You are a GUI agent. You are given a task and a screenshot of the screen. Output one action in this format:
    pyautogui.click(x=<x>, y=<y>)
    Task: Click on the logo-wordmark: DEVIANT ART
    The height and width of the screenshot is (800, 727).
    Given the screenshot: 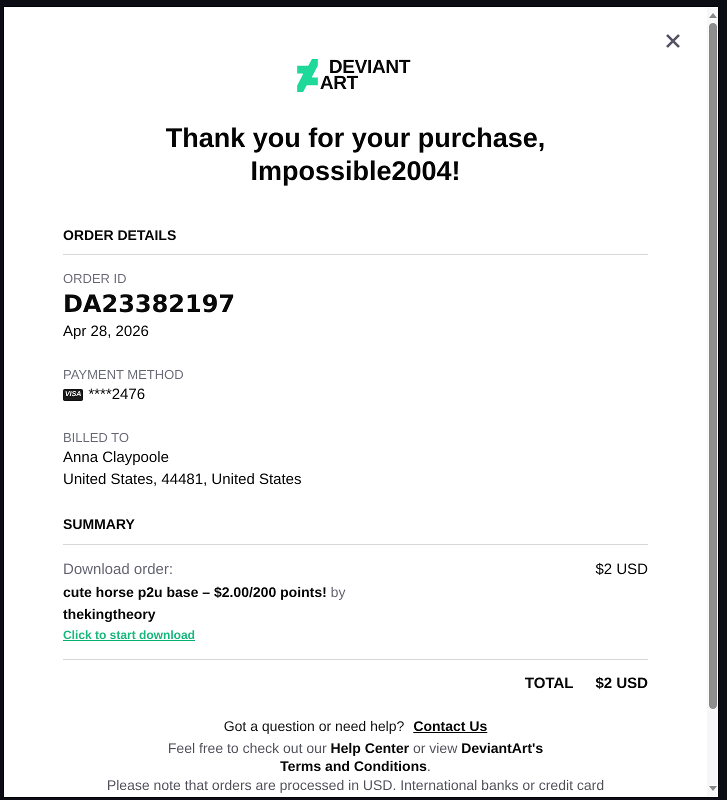 What is the action you would take?
    pyautogui.click(x=365, y=76)
    